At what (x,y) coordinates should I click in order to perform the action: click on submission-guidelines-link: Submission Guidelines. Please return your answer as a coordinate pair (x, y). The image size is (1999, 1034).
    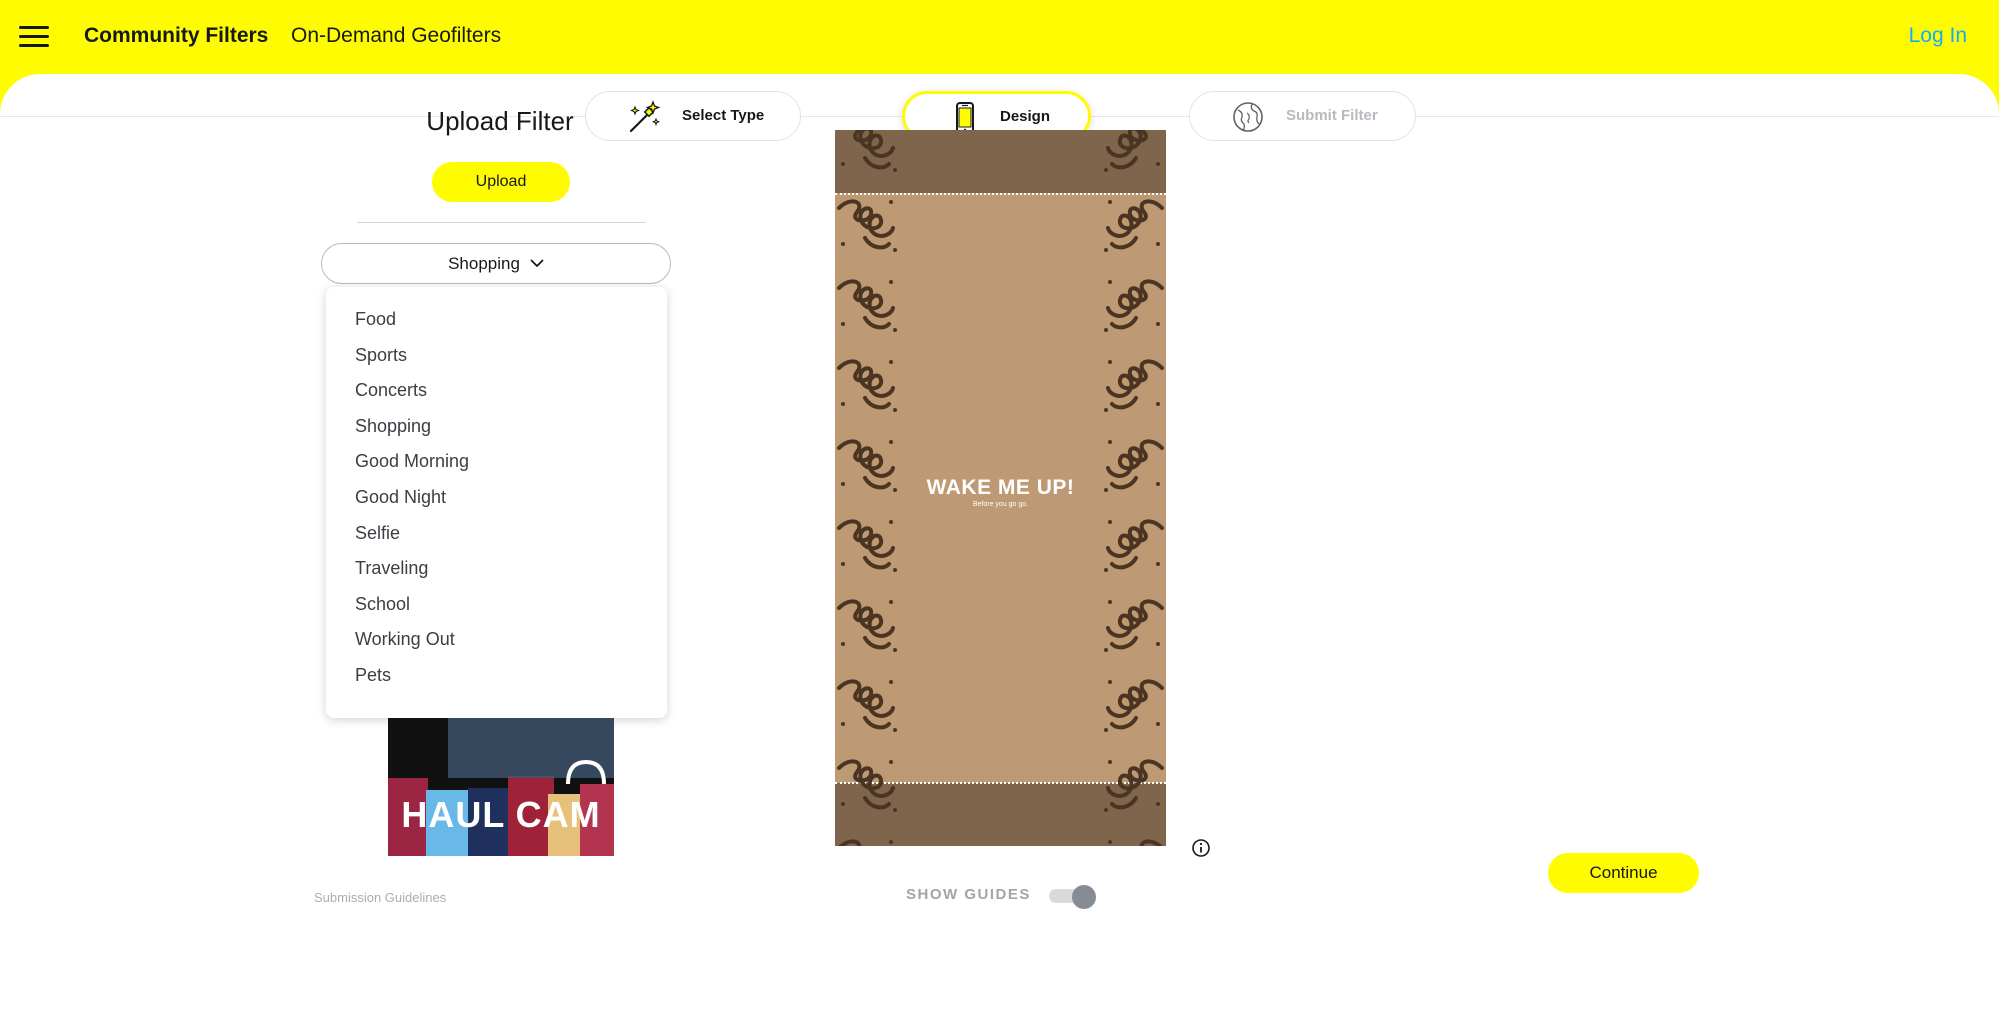
    Looking at the image, I should click on (380, 897).